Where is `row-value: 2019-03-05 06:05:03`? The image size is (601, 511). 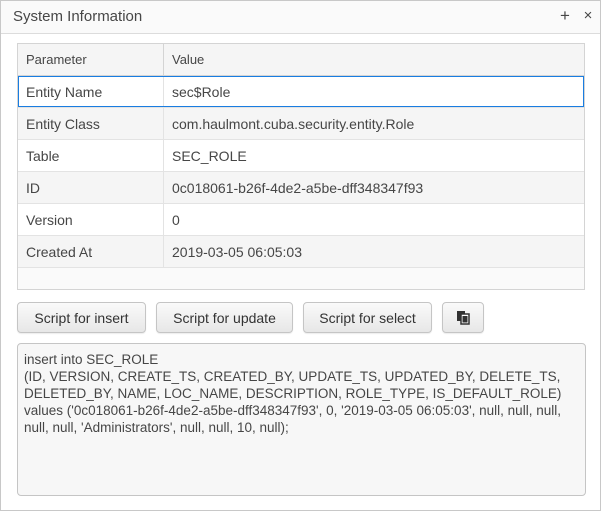
row-value: 2019-03-05 06:05:03 is located at coordinates (237, 251).